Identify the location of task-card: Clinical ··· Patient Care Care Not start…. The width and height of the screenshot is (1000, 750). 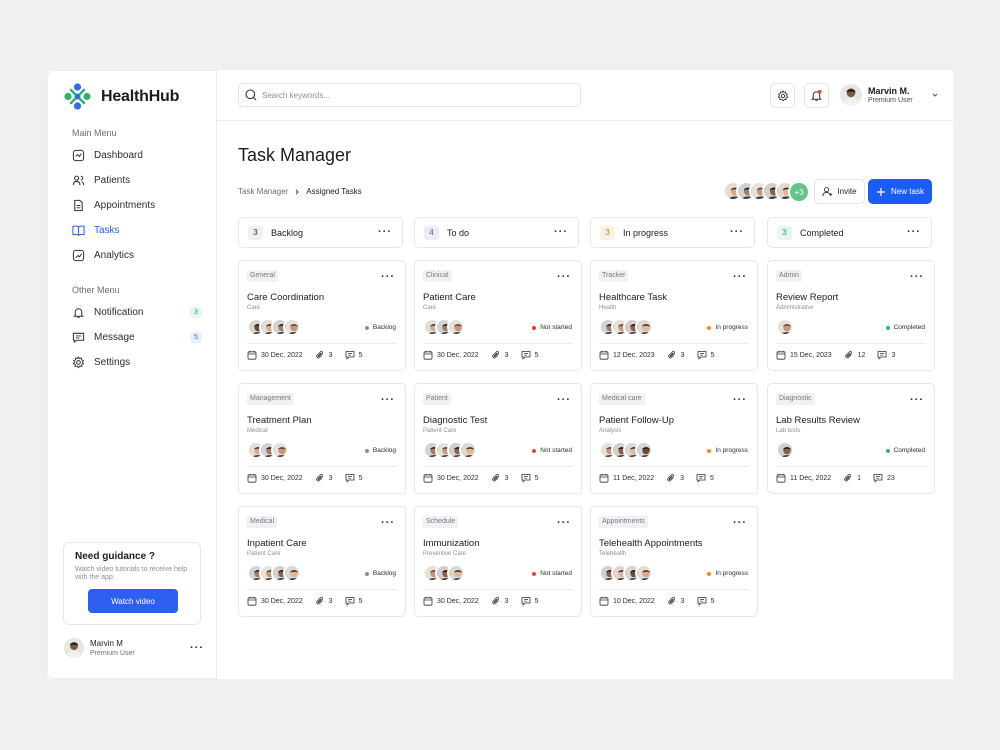
(498, 315).